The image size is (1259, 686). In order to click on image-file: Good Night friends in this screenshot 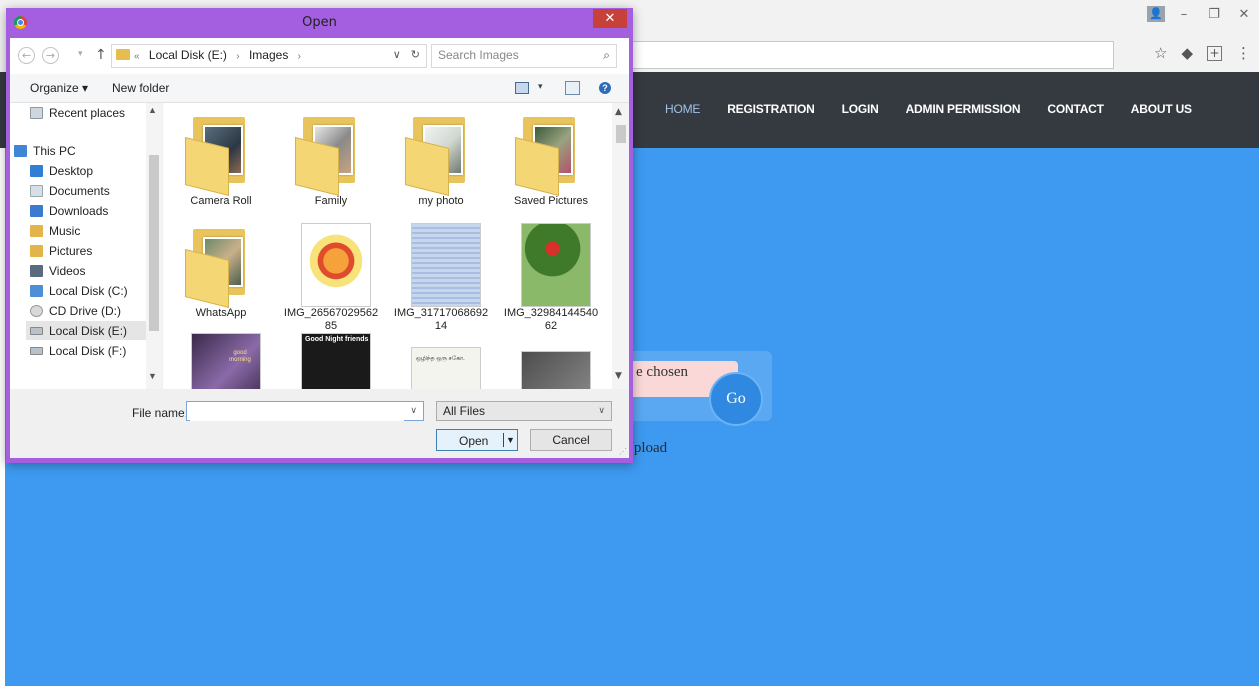, I will do `click(331, 359)`.